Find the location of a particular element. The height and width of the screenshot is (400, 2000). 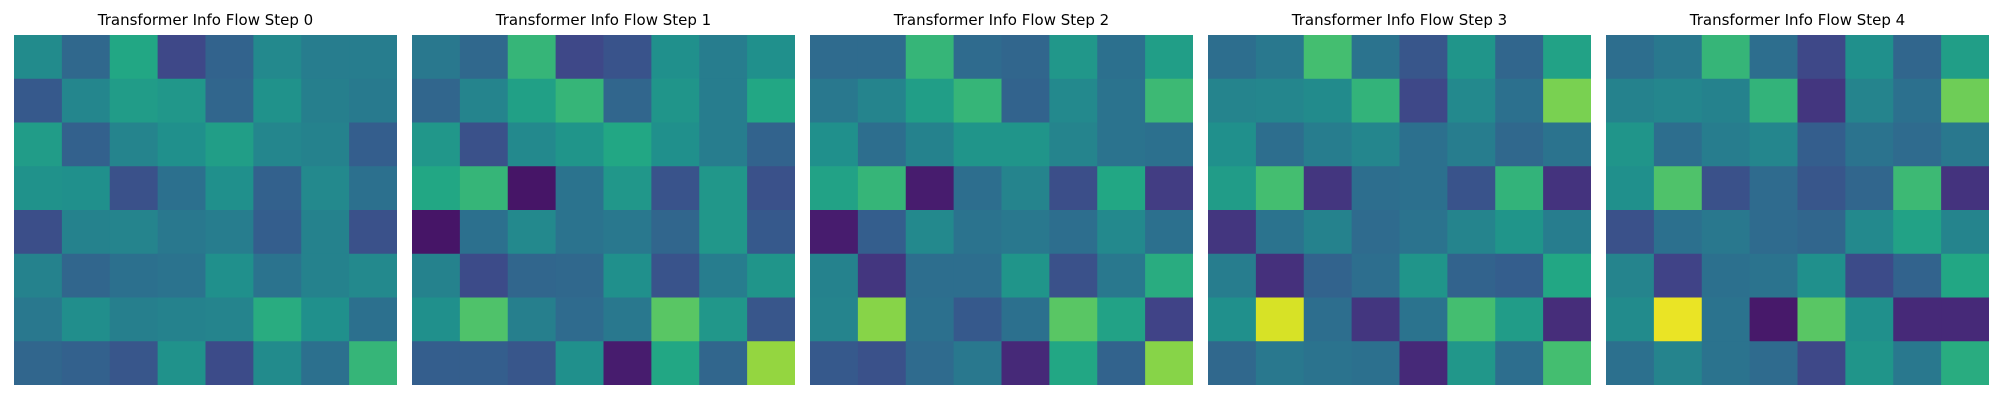

heatmap-cell-r3-c0 is located at coordinates (436, 188).